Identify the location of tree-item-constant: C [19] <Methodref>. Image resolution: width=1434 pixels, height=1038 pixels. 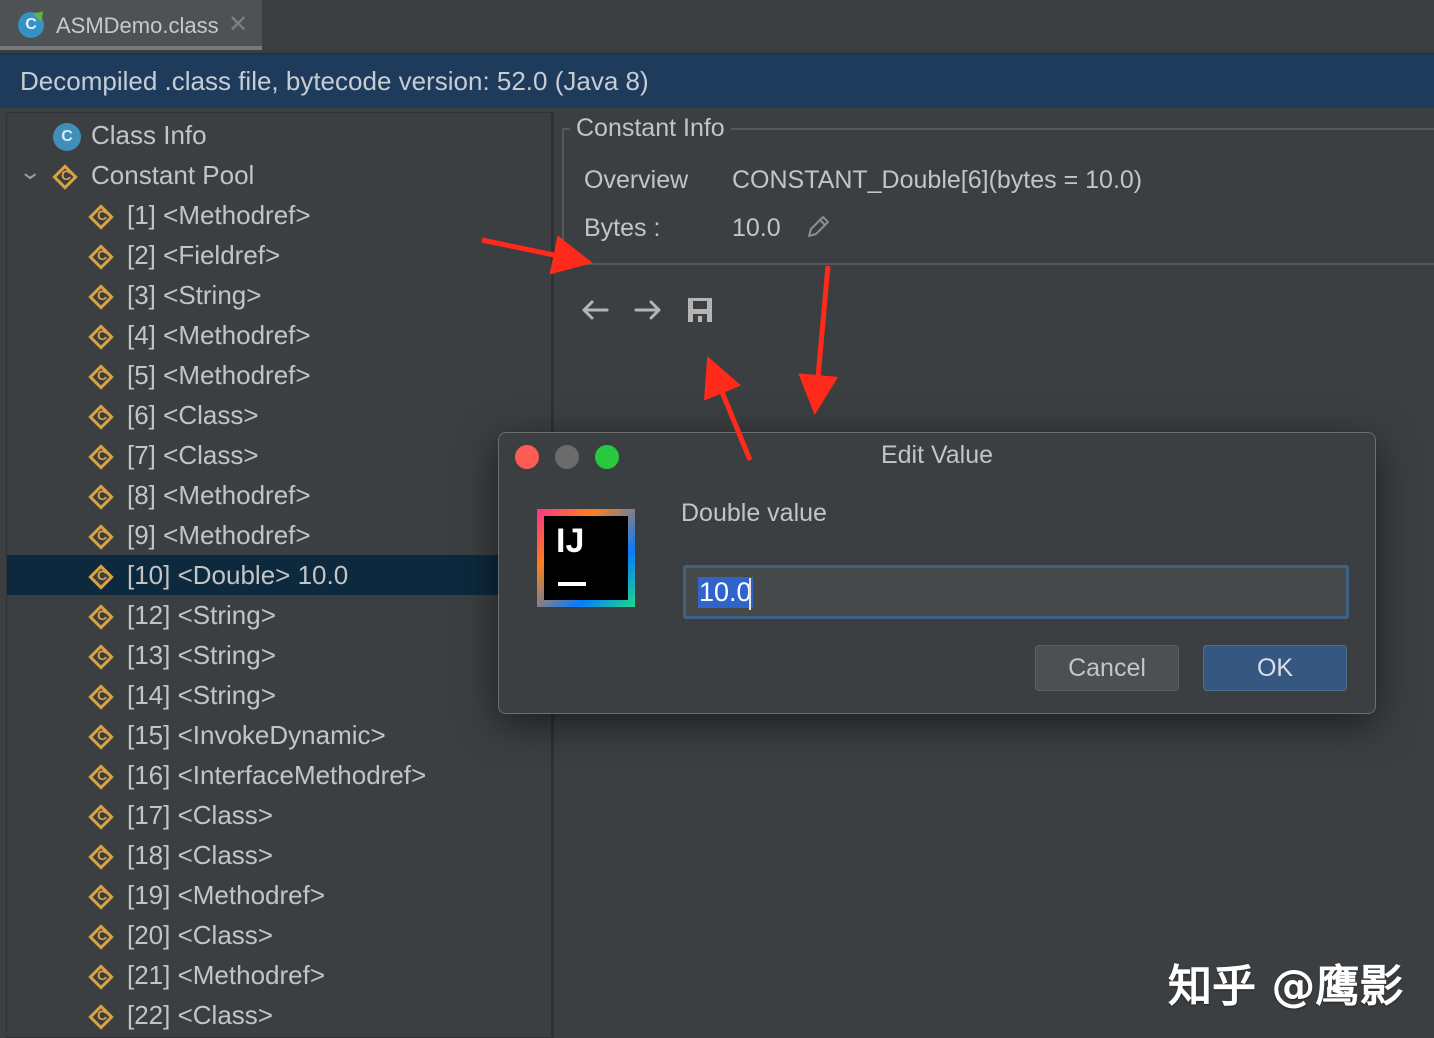
(279, 895).